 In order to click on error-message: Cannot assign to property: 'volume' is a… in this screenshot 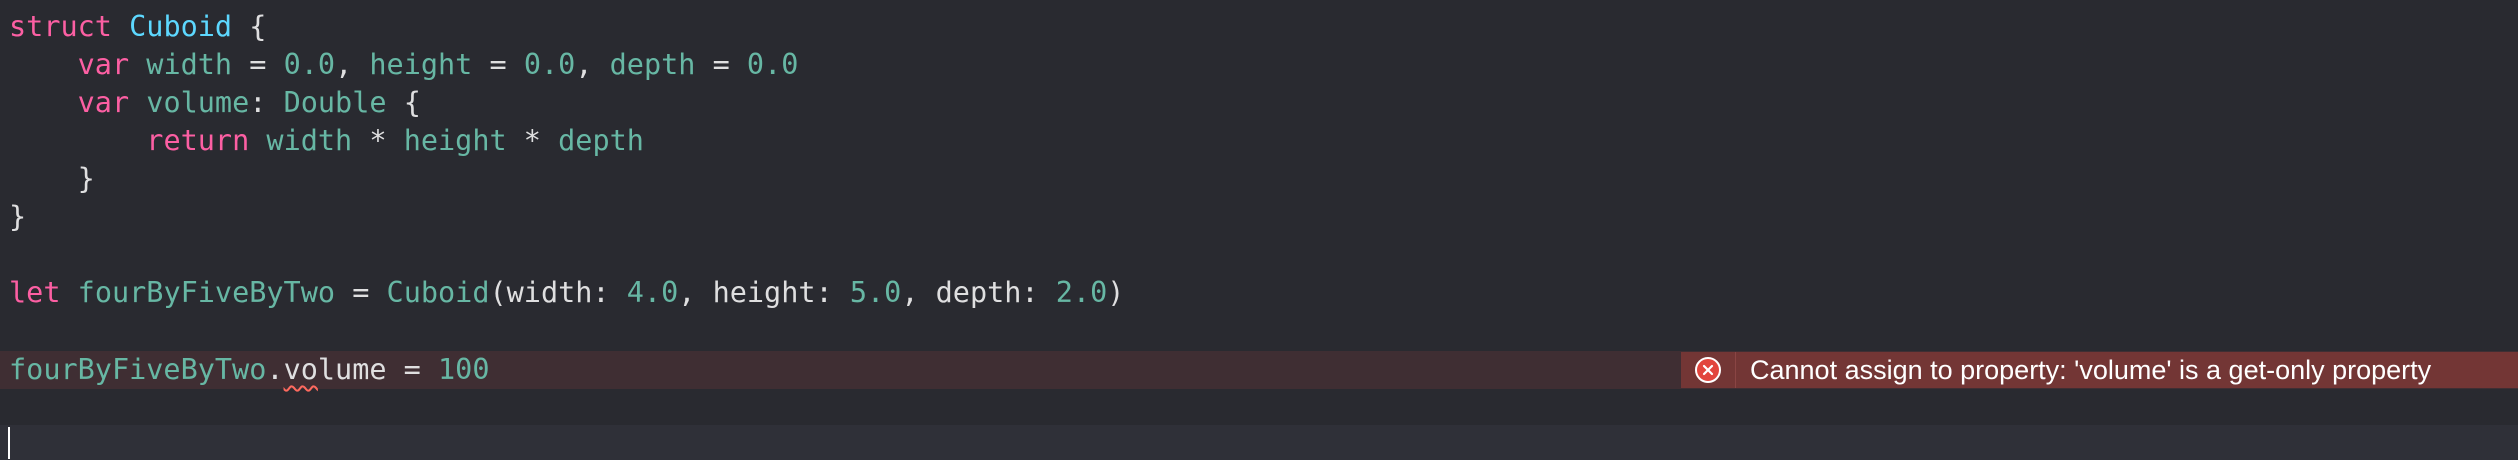, I will do `click(2091, 370)`.